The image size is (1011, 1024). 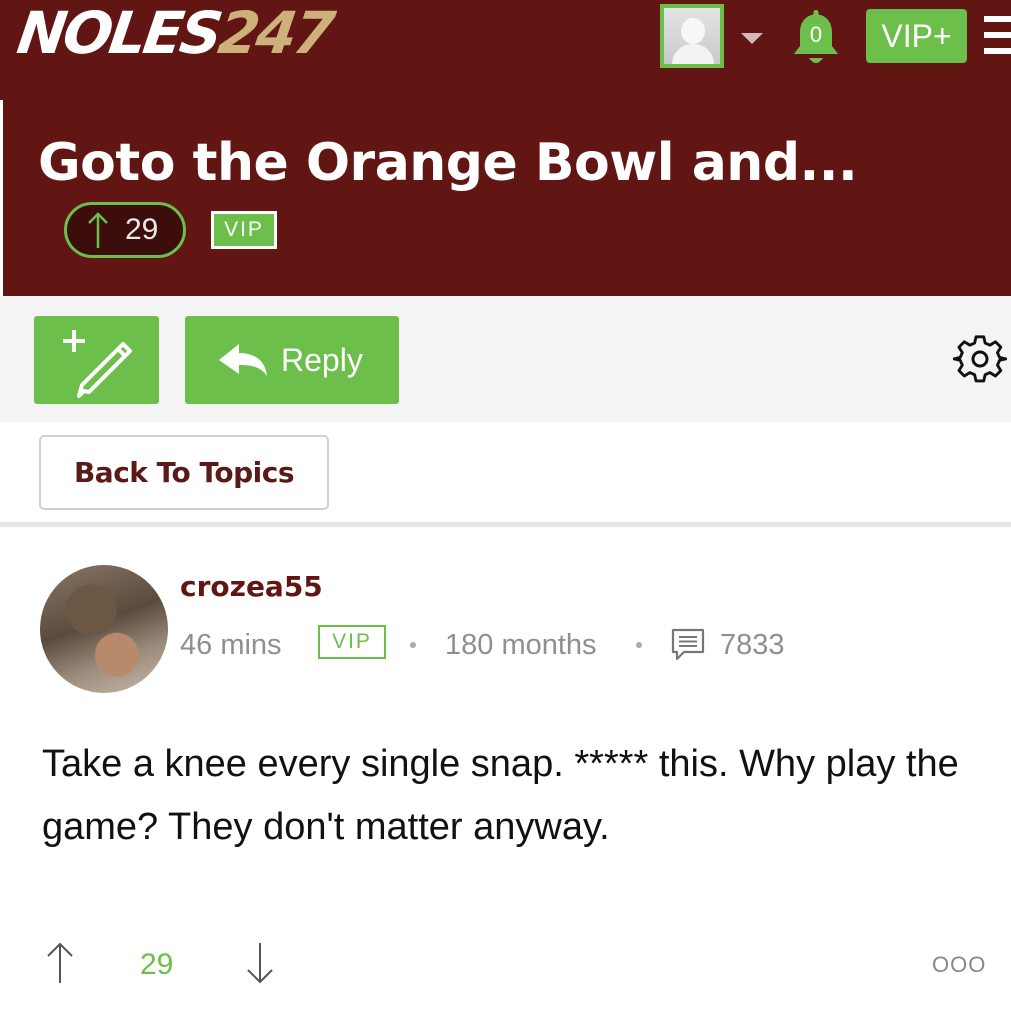 I want to click on membership-length: 180 months, so click(x=521, y=645).